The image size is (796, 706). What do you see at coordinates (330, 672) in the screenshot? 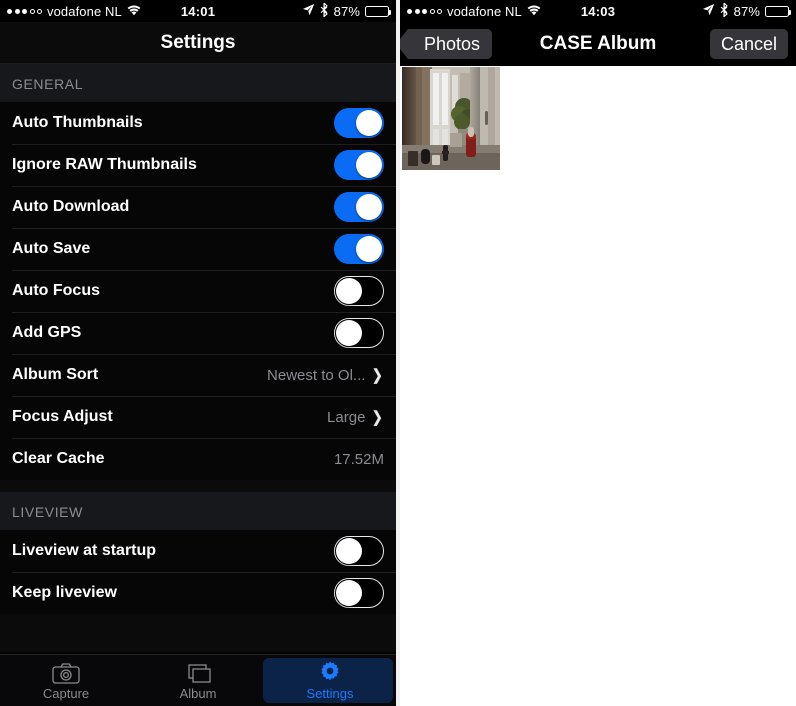
I see `gear-icon` at bounding box center [330, 672].